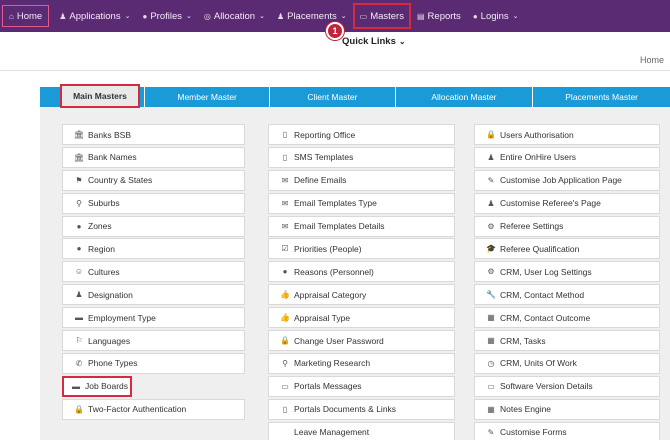 This screenshot has height=440, width=670. What do you see at coordinates (567, 341) in the screenshot?
I see `list-item-crm-tasks: ▦ CRM, Tasks` at bounding box center [567, 341].